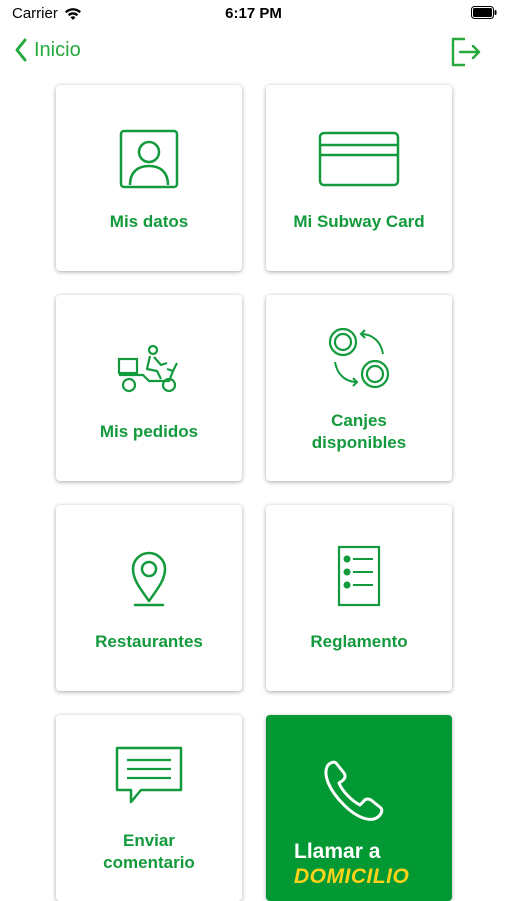 The height and width of the screenshot is (901, 507). What do you see at coordinates (354, 790) in the screenshot?
I see `phone-icon` at bounding box center [354, 790].